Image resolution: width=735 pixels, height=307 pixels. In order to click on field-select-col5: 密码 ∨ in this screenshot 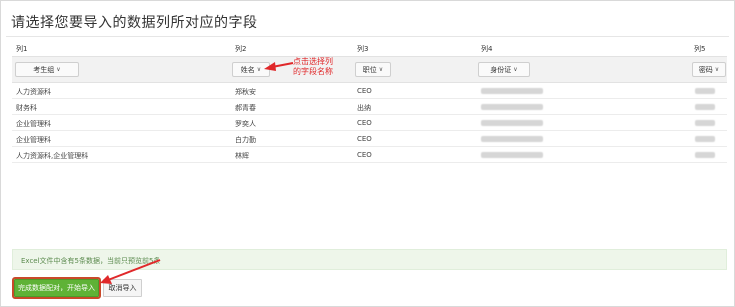, I will do `click(709, 69)`.